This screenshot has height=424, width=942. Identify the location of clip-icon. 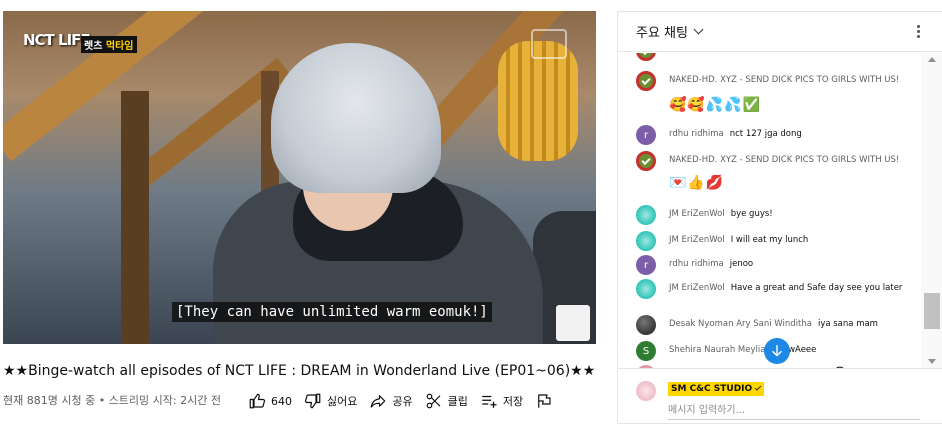
(433, 401).